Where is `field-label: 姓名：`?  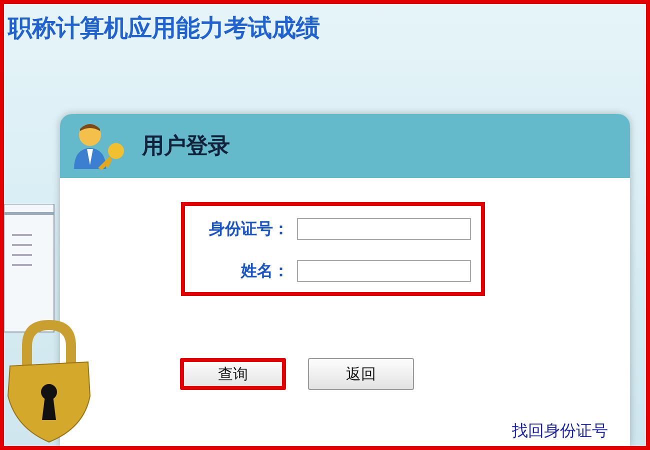 field-label: 姓名： is located at coordinates (264, 271).